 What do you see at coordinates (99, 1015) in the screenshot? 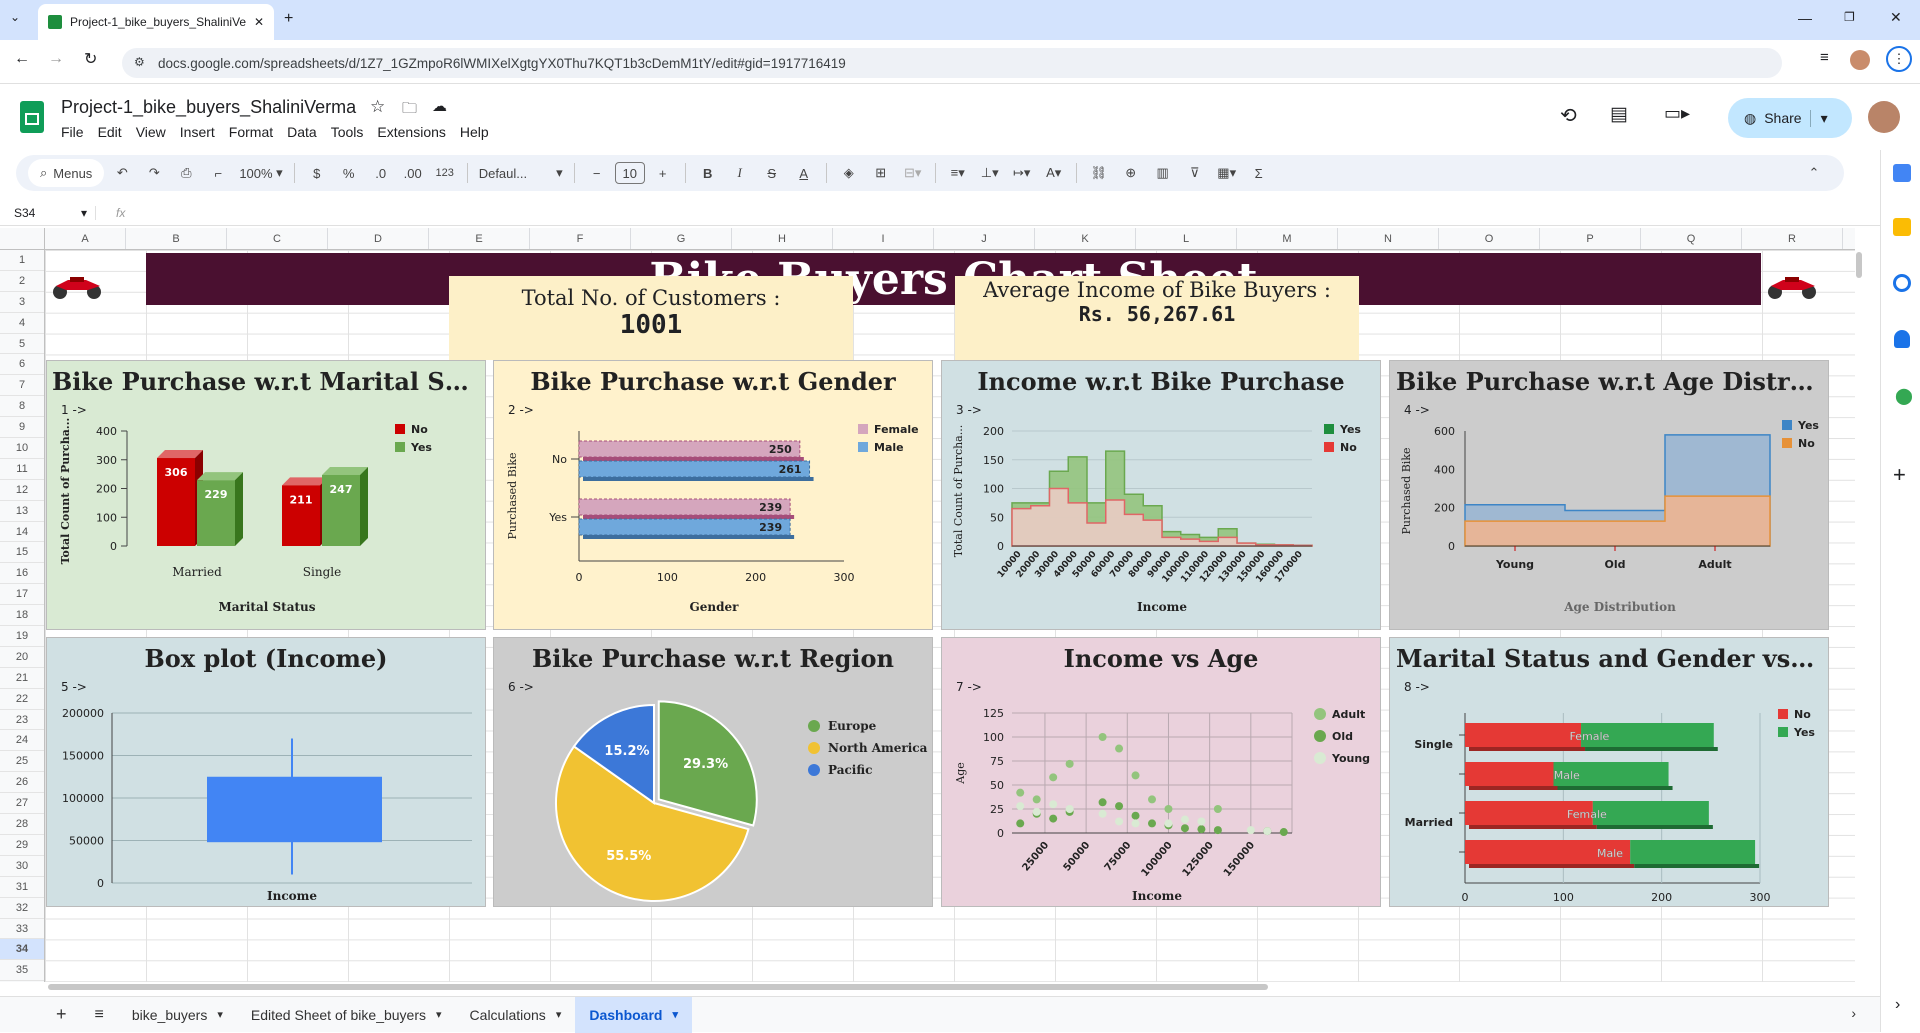
I see `all-sheets-icon: ≡` at bounding box center [99, 1015].